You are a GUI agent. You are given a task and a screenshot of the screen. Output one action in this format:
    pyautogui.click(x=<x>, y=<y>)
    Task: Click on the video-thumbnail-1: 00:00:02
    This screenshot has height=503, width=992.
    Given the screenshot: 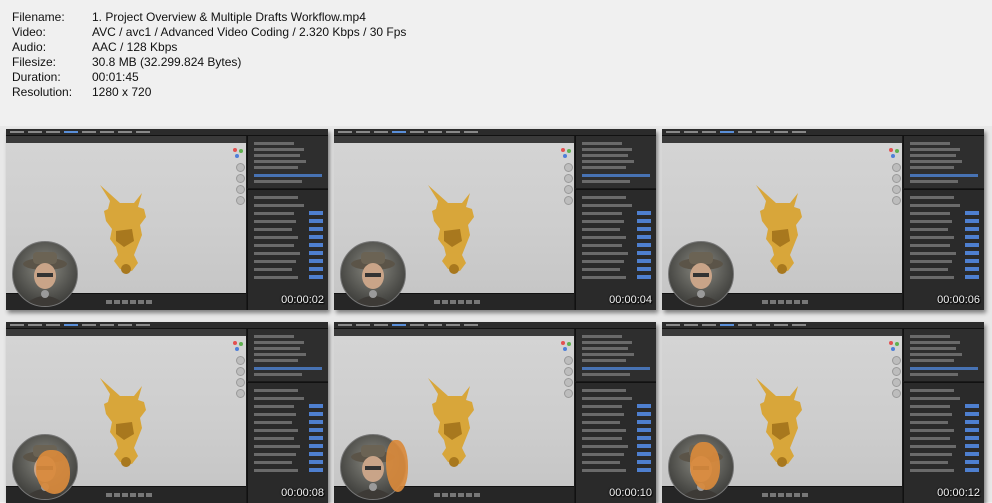 What is the action you would take?
    pyautogui.click(x=167, y=219)
    